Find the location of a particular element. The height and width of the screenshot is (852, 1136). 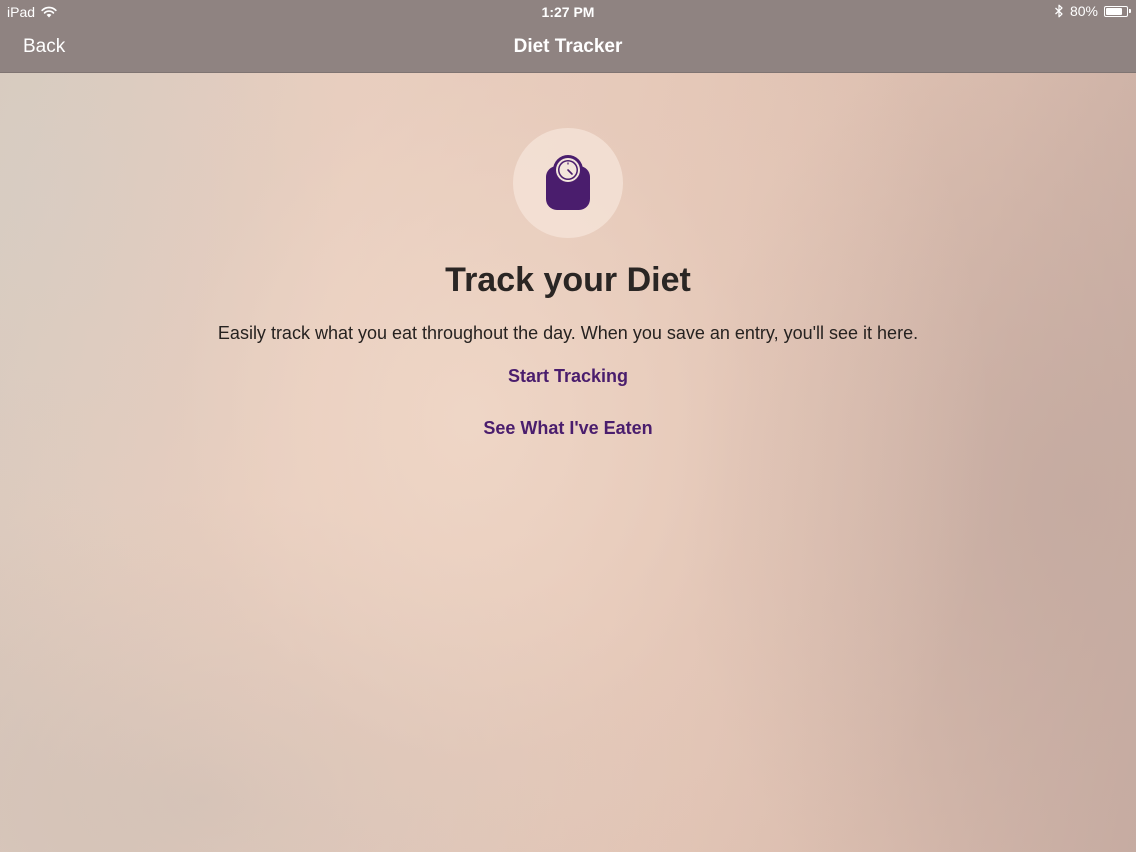

wifi-icon is located at coordinates (49, 12).